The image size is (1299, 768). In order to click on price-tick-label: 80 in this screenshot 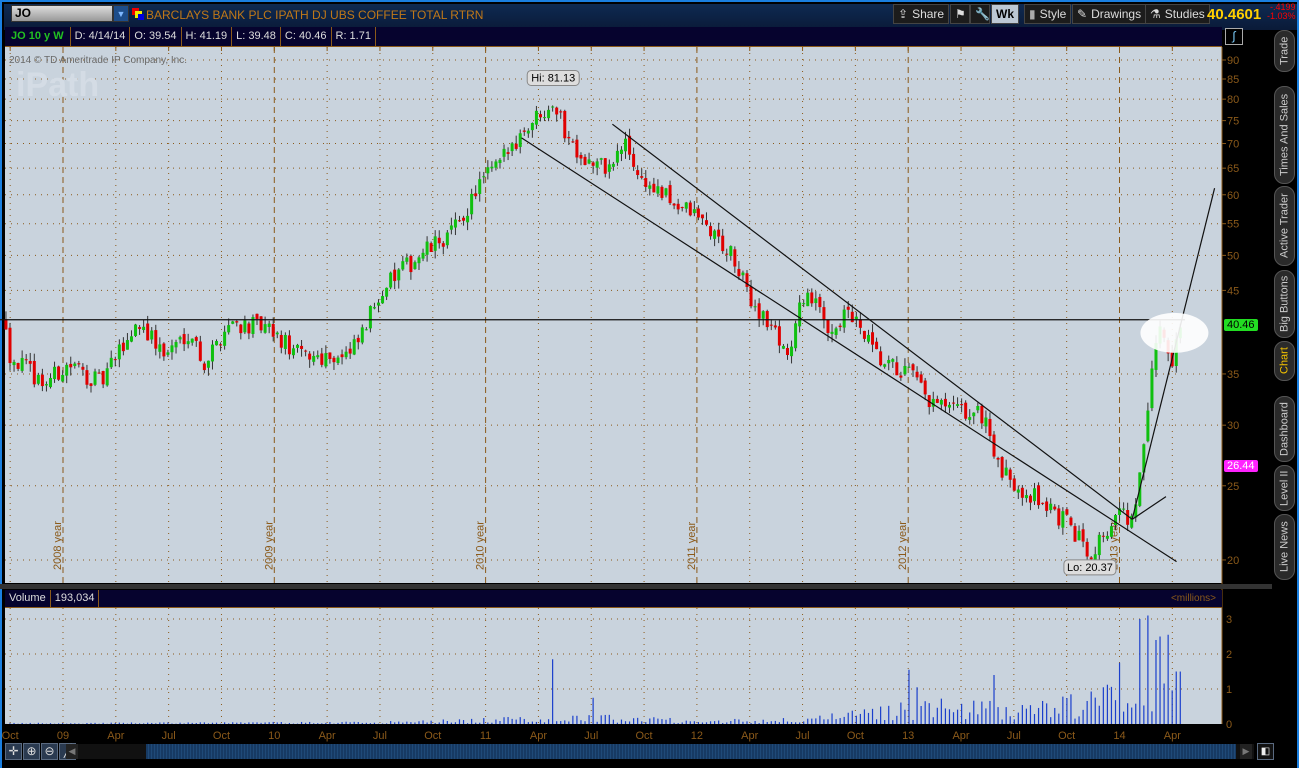, I will do `click(1233, 100)`.